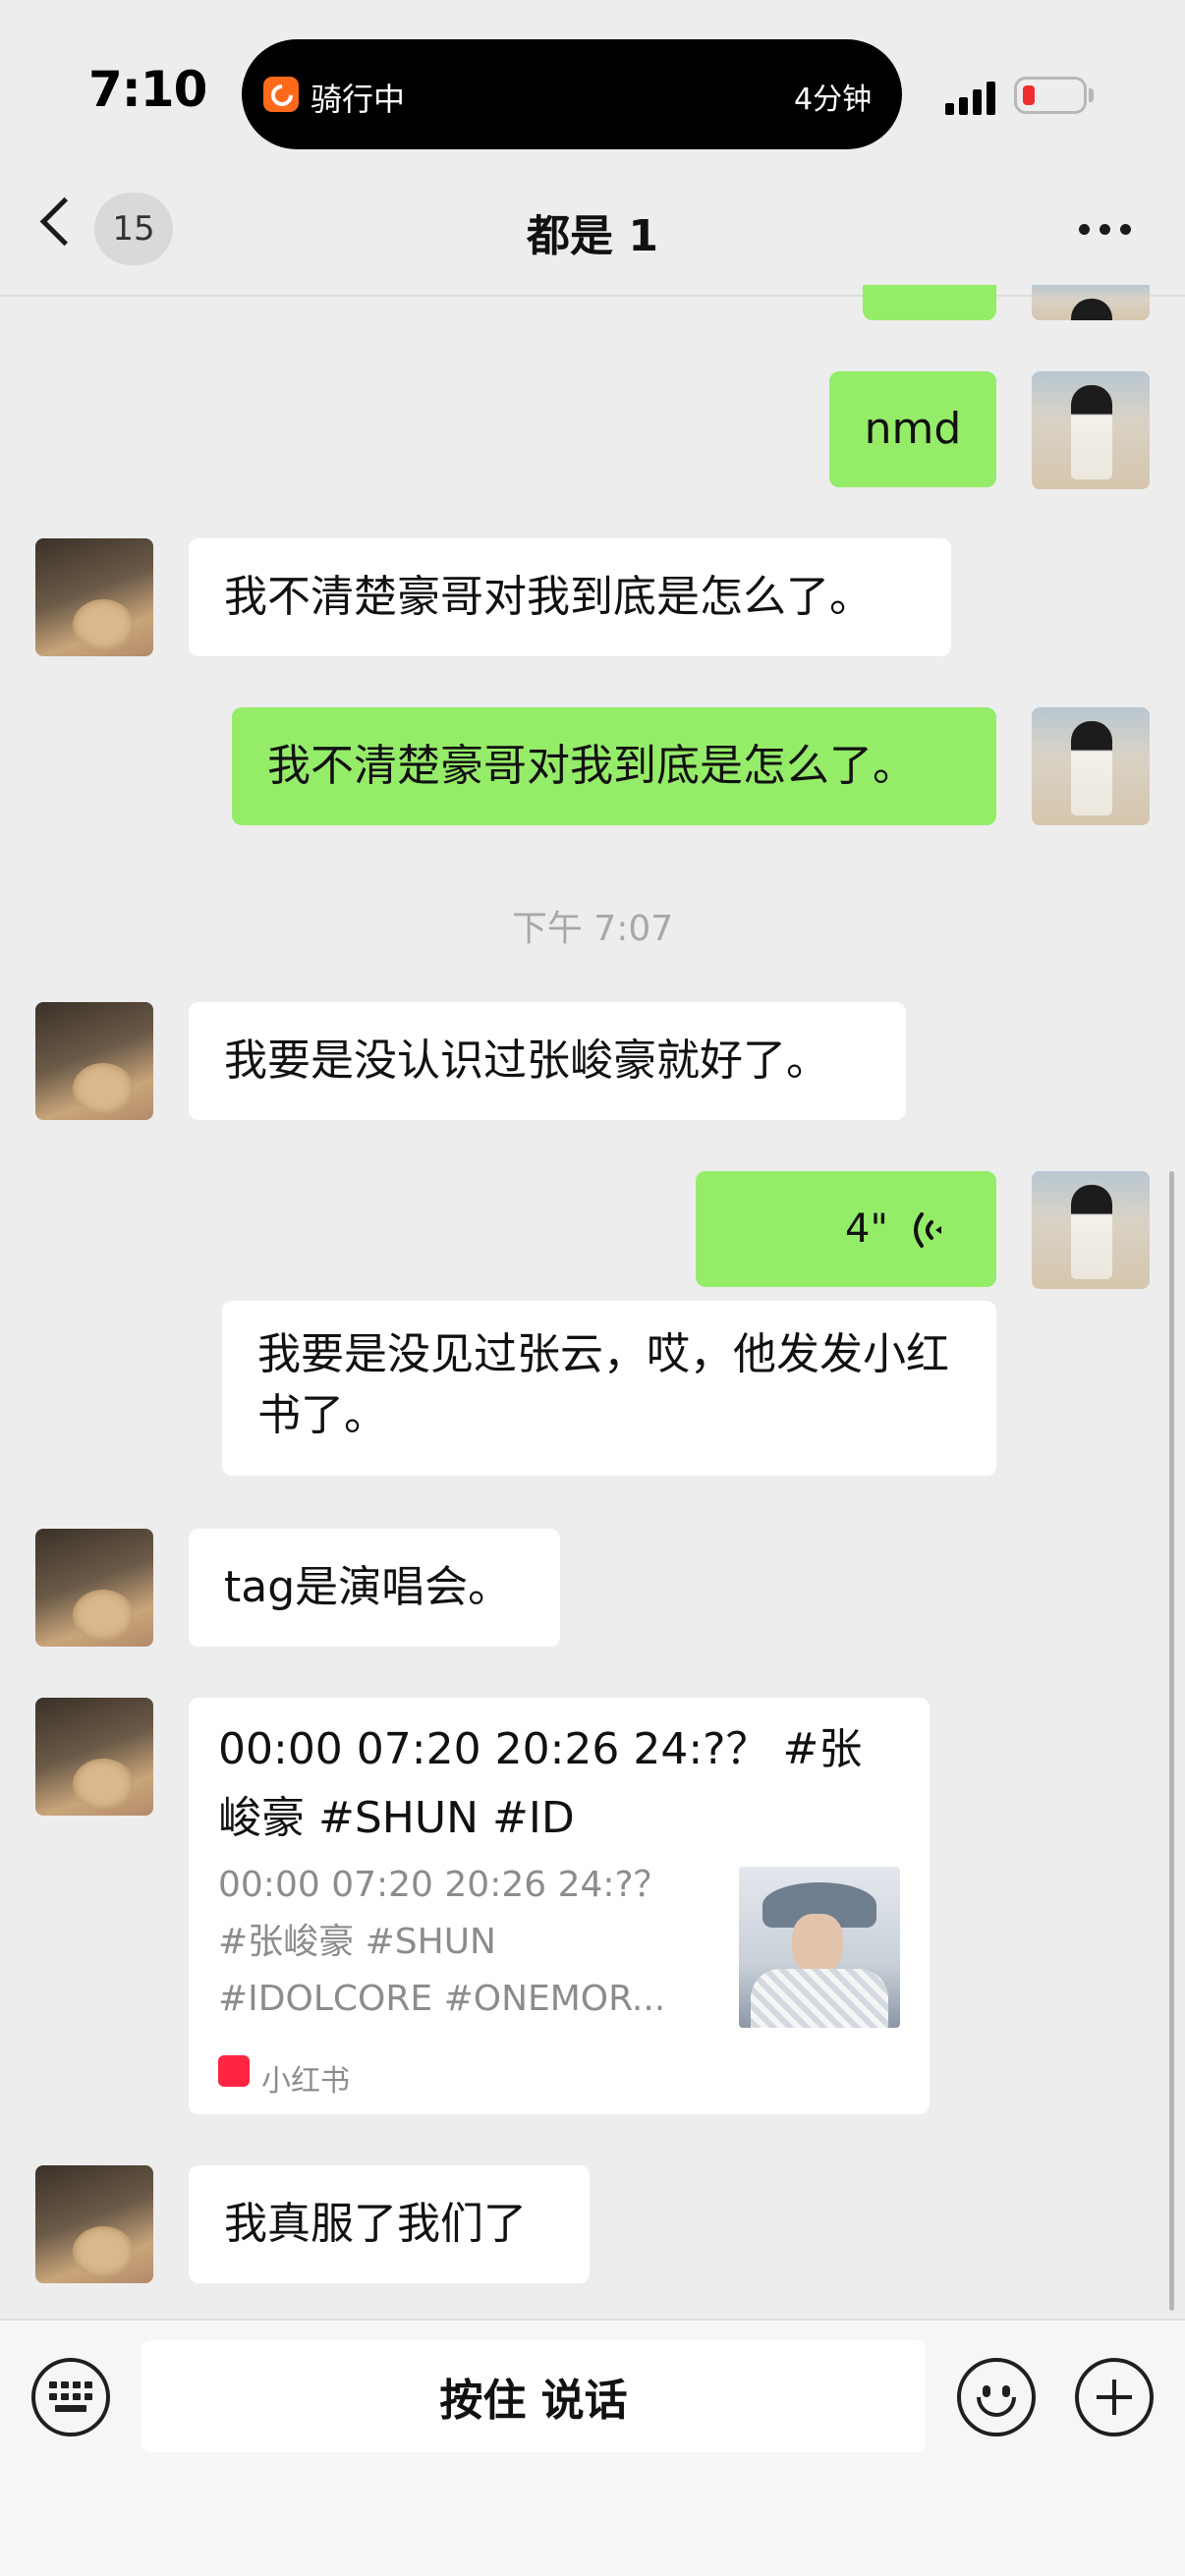 Image resolution: width=1185 pixels, height=2576 pixels. I want to click on voice-duration: 4", so click(867, 1229).